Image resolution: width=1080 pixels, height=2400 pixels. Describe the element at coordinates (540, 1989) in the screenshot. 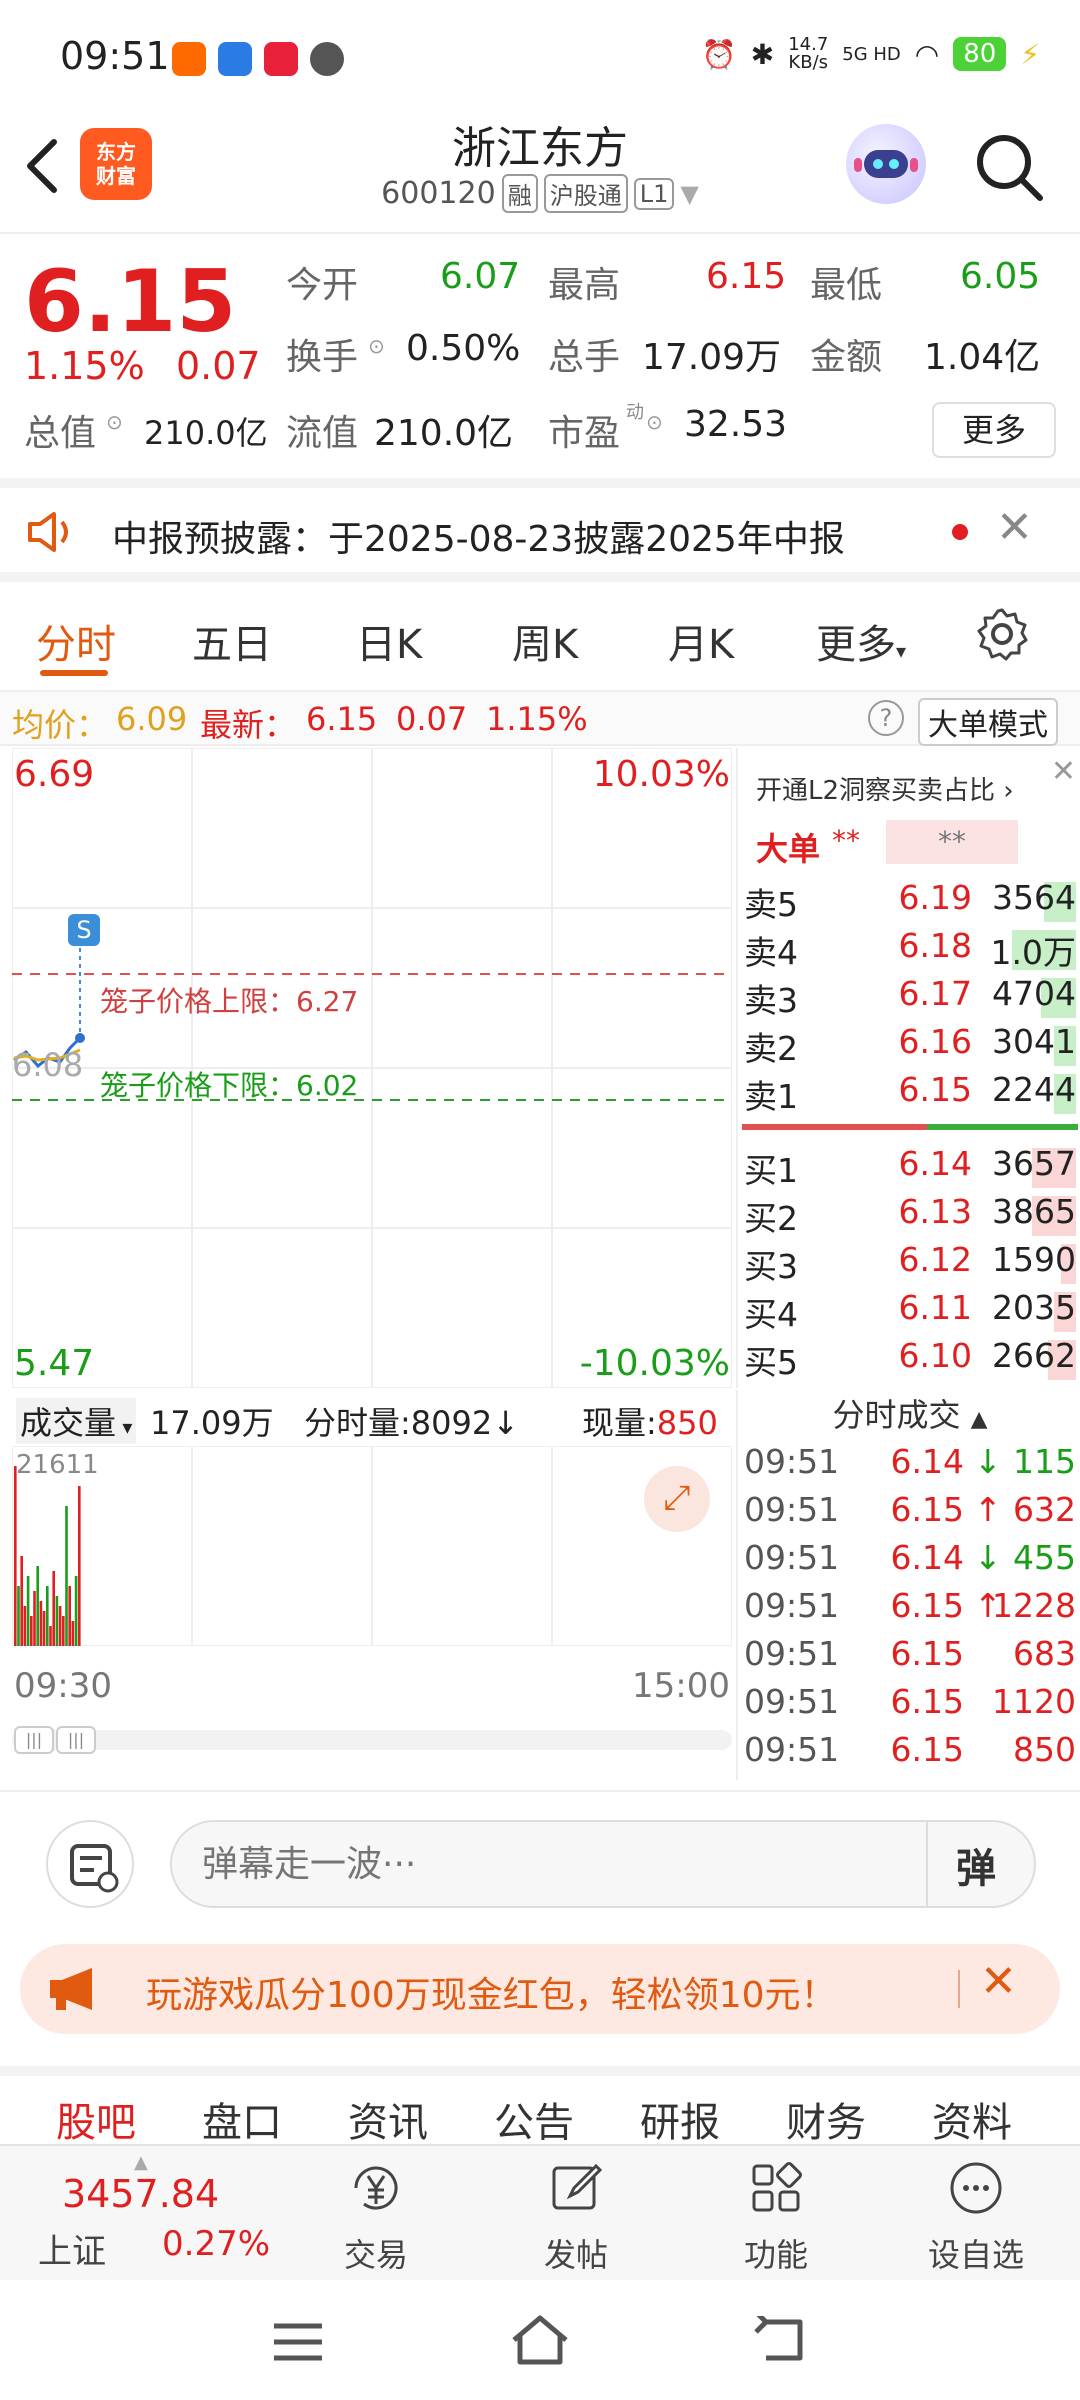

I see `promo-banner: 玩游戏瓜分100万现金红包，轻松领10元！ ✕` at that location.